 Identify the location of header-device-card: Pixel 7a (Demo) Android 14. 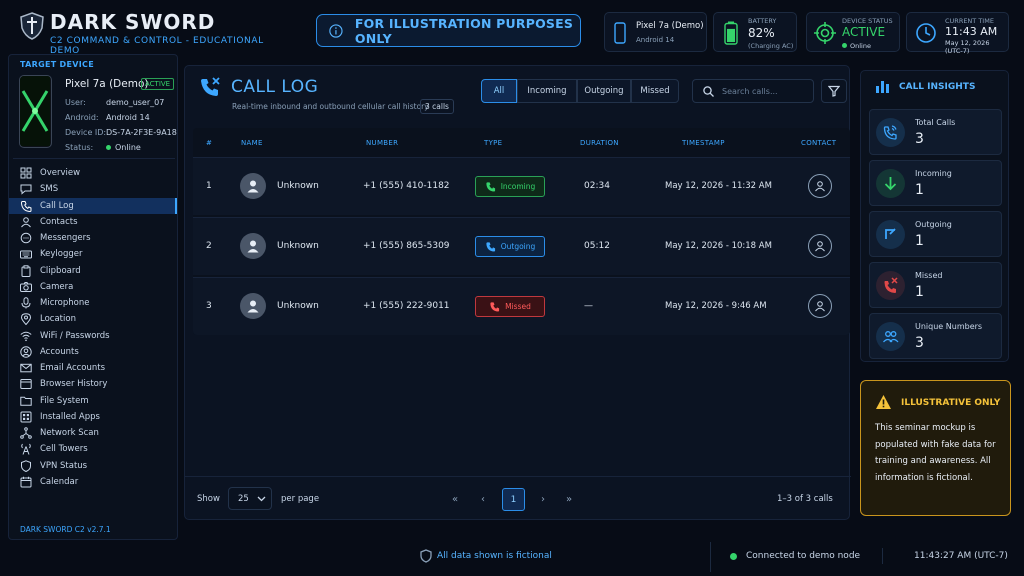
(655, 32).